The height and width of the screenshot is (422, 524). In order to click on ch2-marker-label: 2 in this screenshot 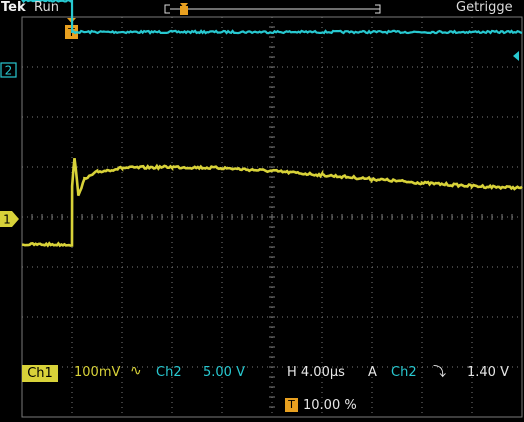, I will do `click(9, 71)`.